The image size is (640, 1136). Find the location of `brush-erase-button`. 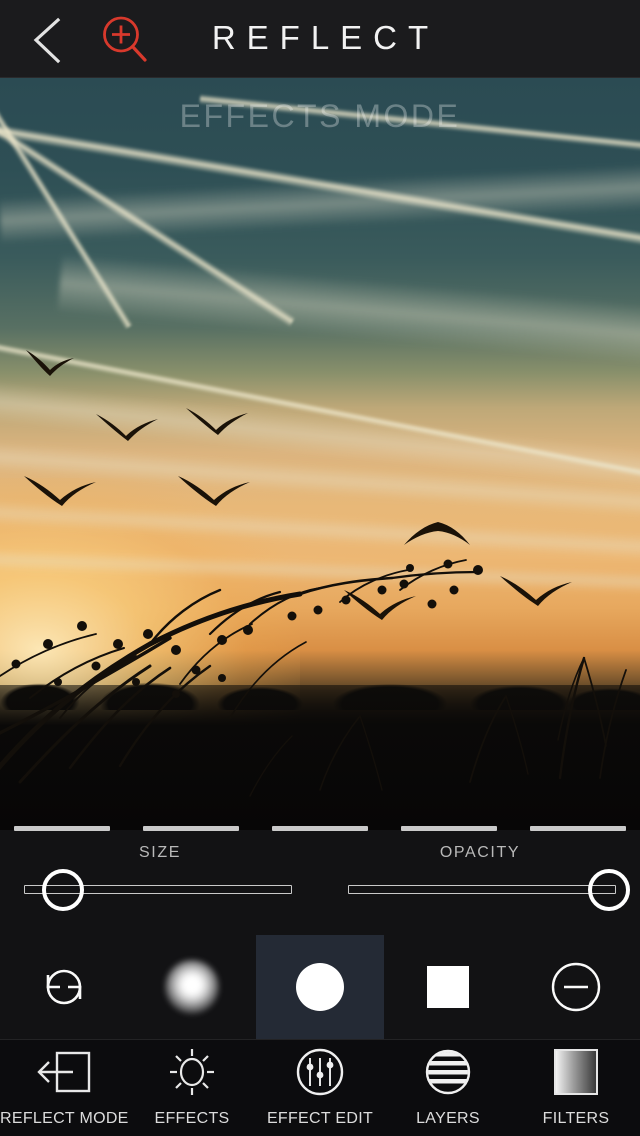

brush-erase-button is located at coordinates (576, 987).